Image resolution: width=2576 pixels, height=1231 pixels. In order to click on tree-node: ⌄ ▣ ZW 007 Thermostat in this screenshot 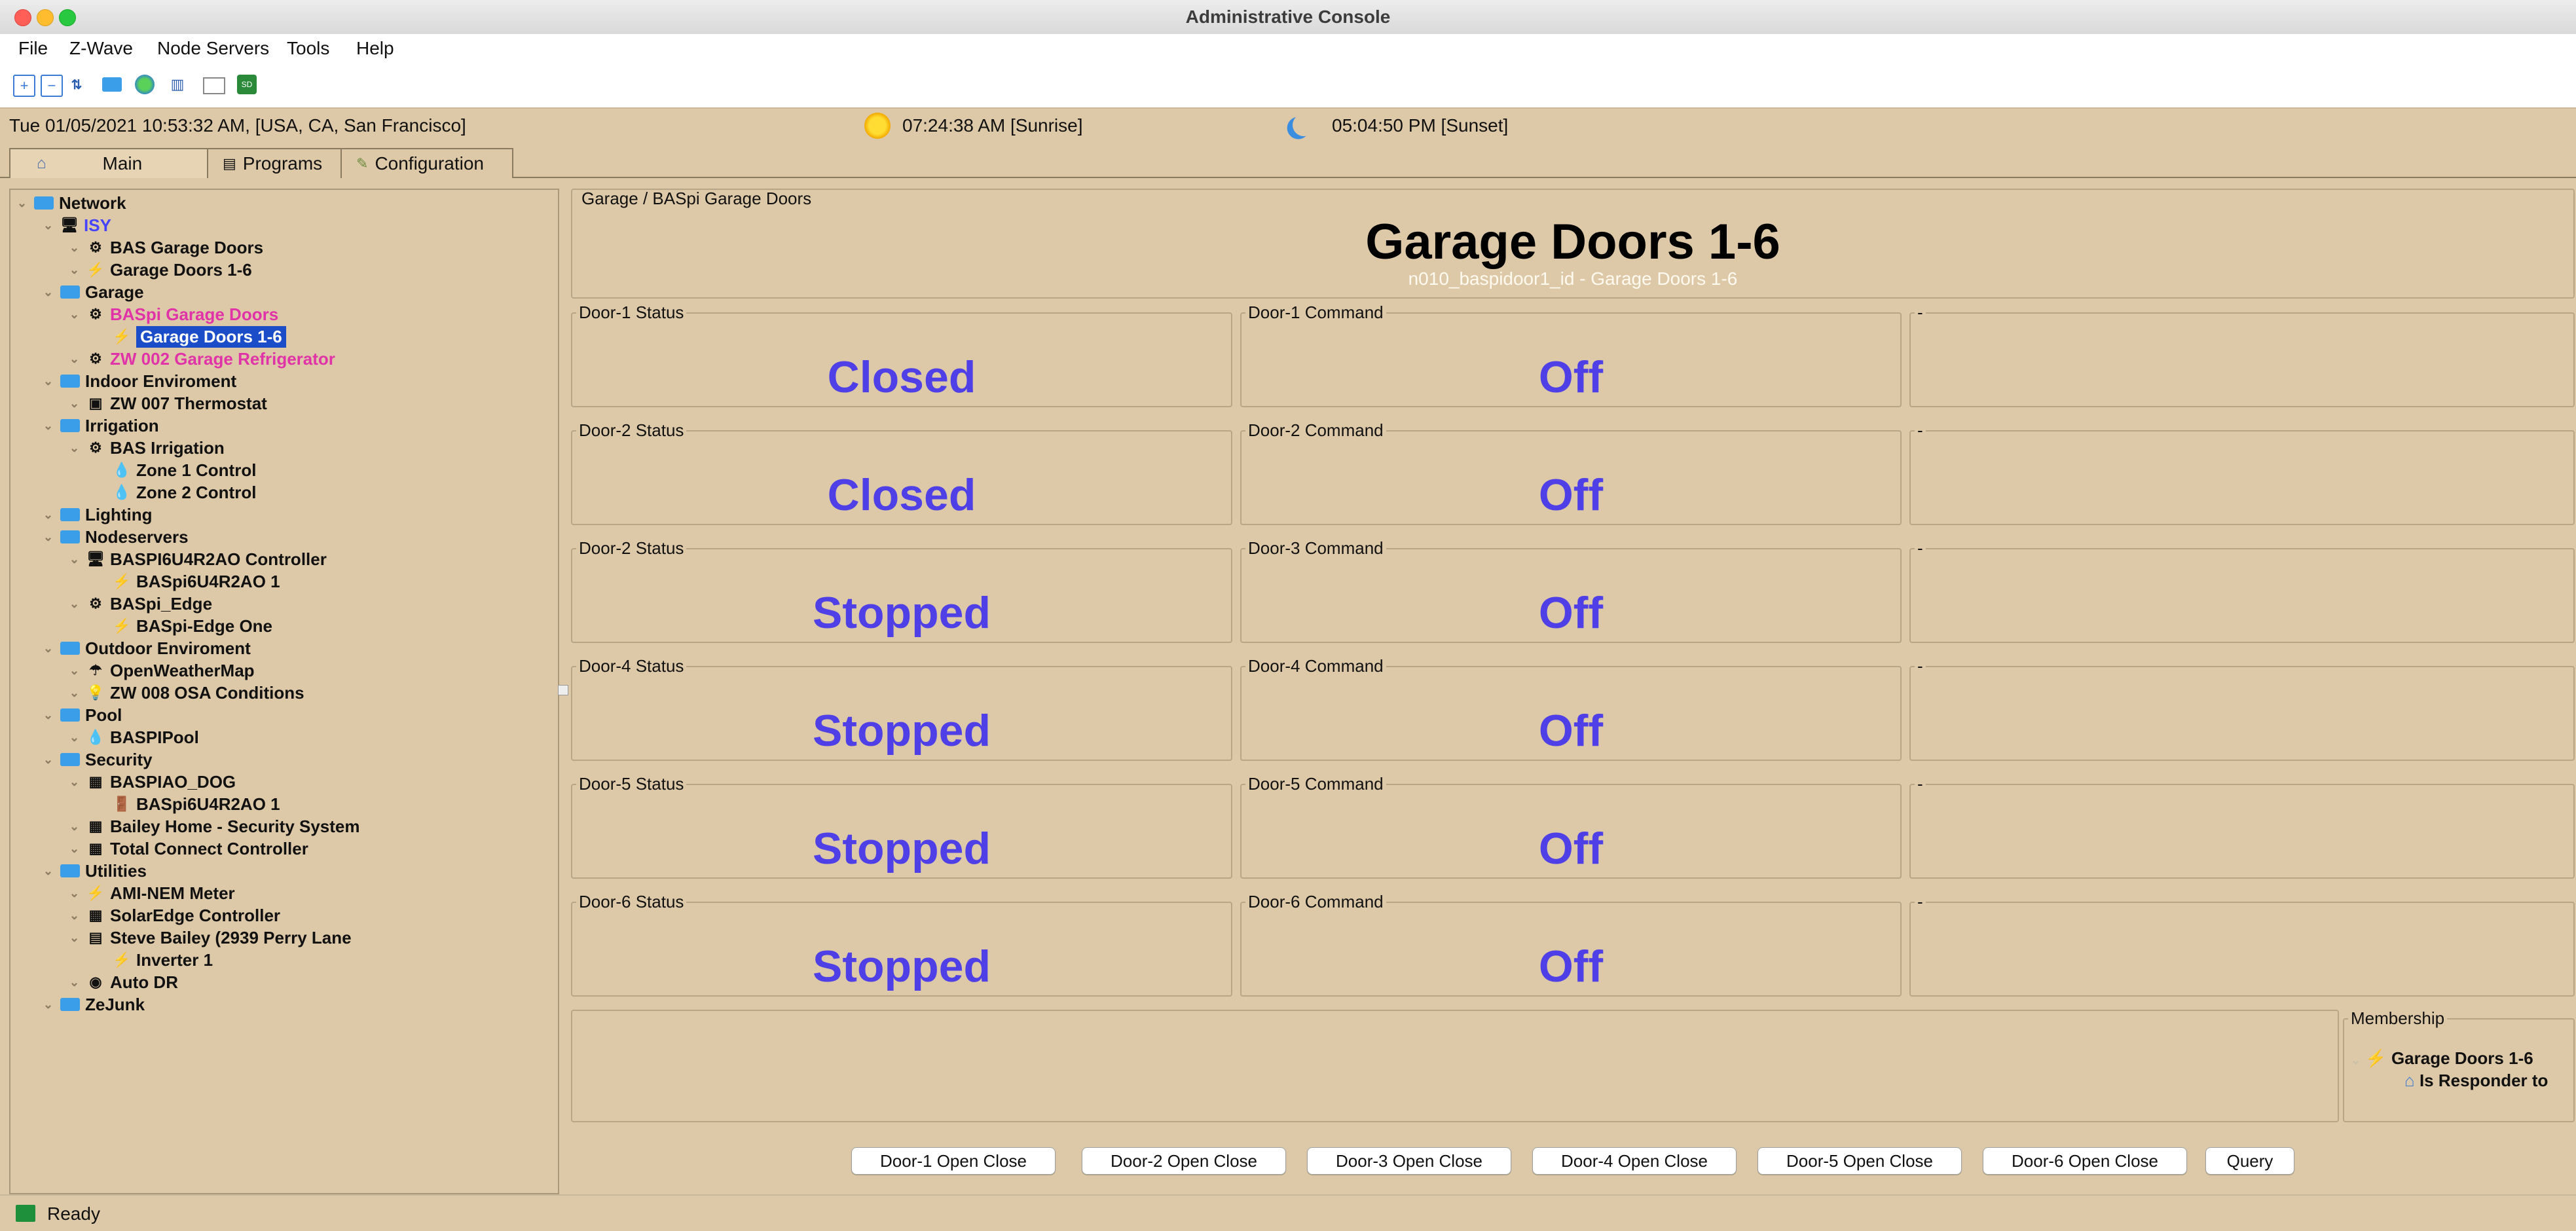, I will do `click(168, 404)`.